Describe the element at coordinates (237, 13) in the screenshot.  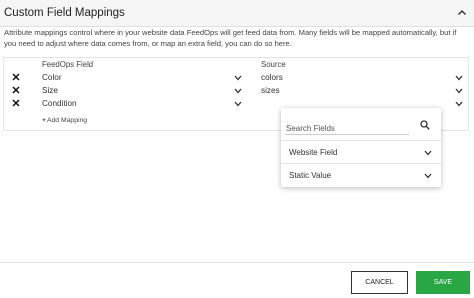
I see `section-header: Custom Field Mappings` at that location.